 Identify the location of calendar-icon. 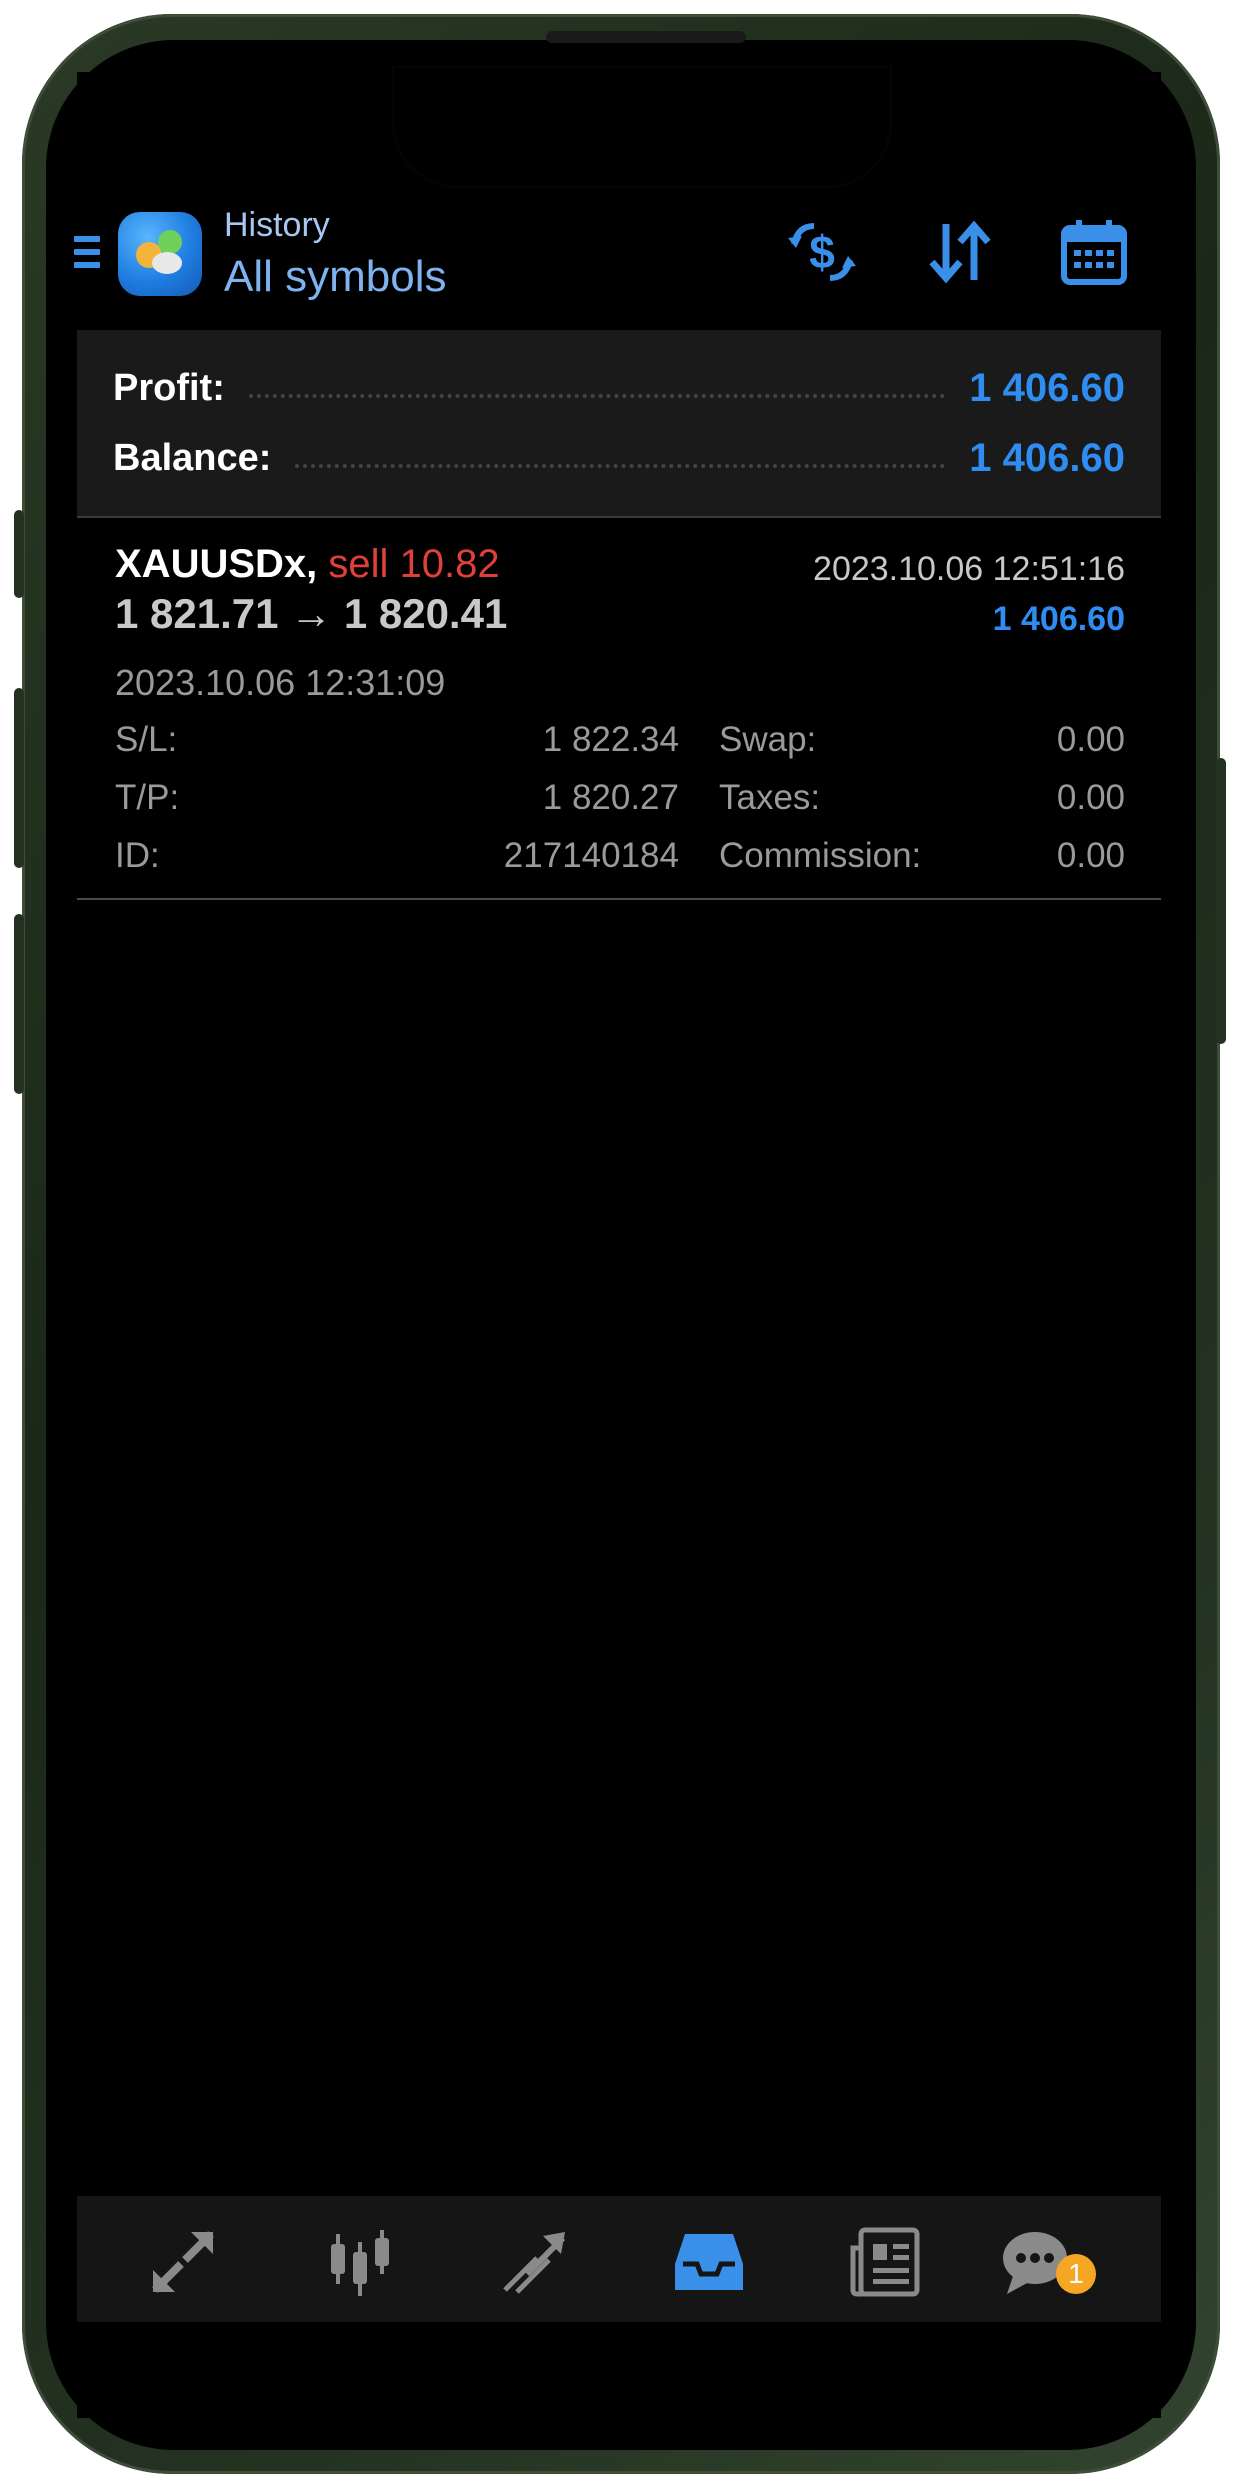
(1094, 252).